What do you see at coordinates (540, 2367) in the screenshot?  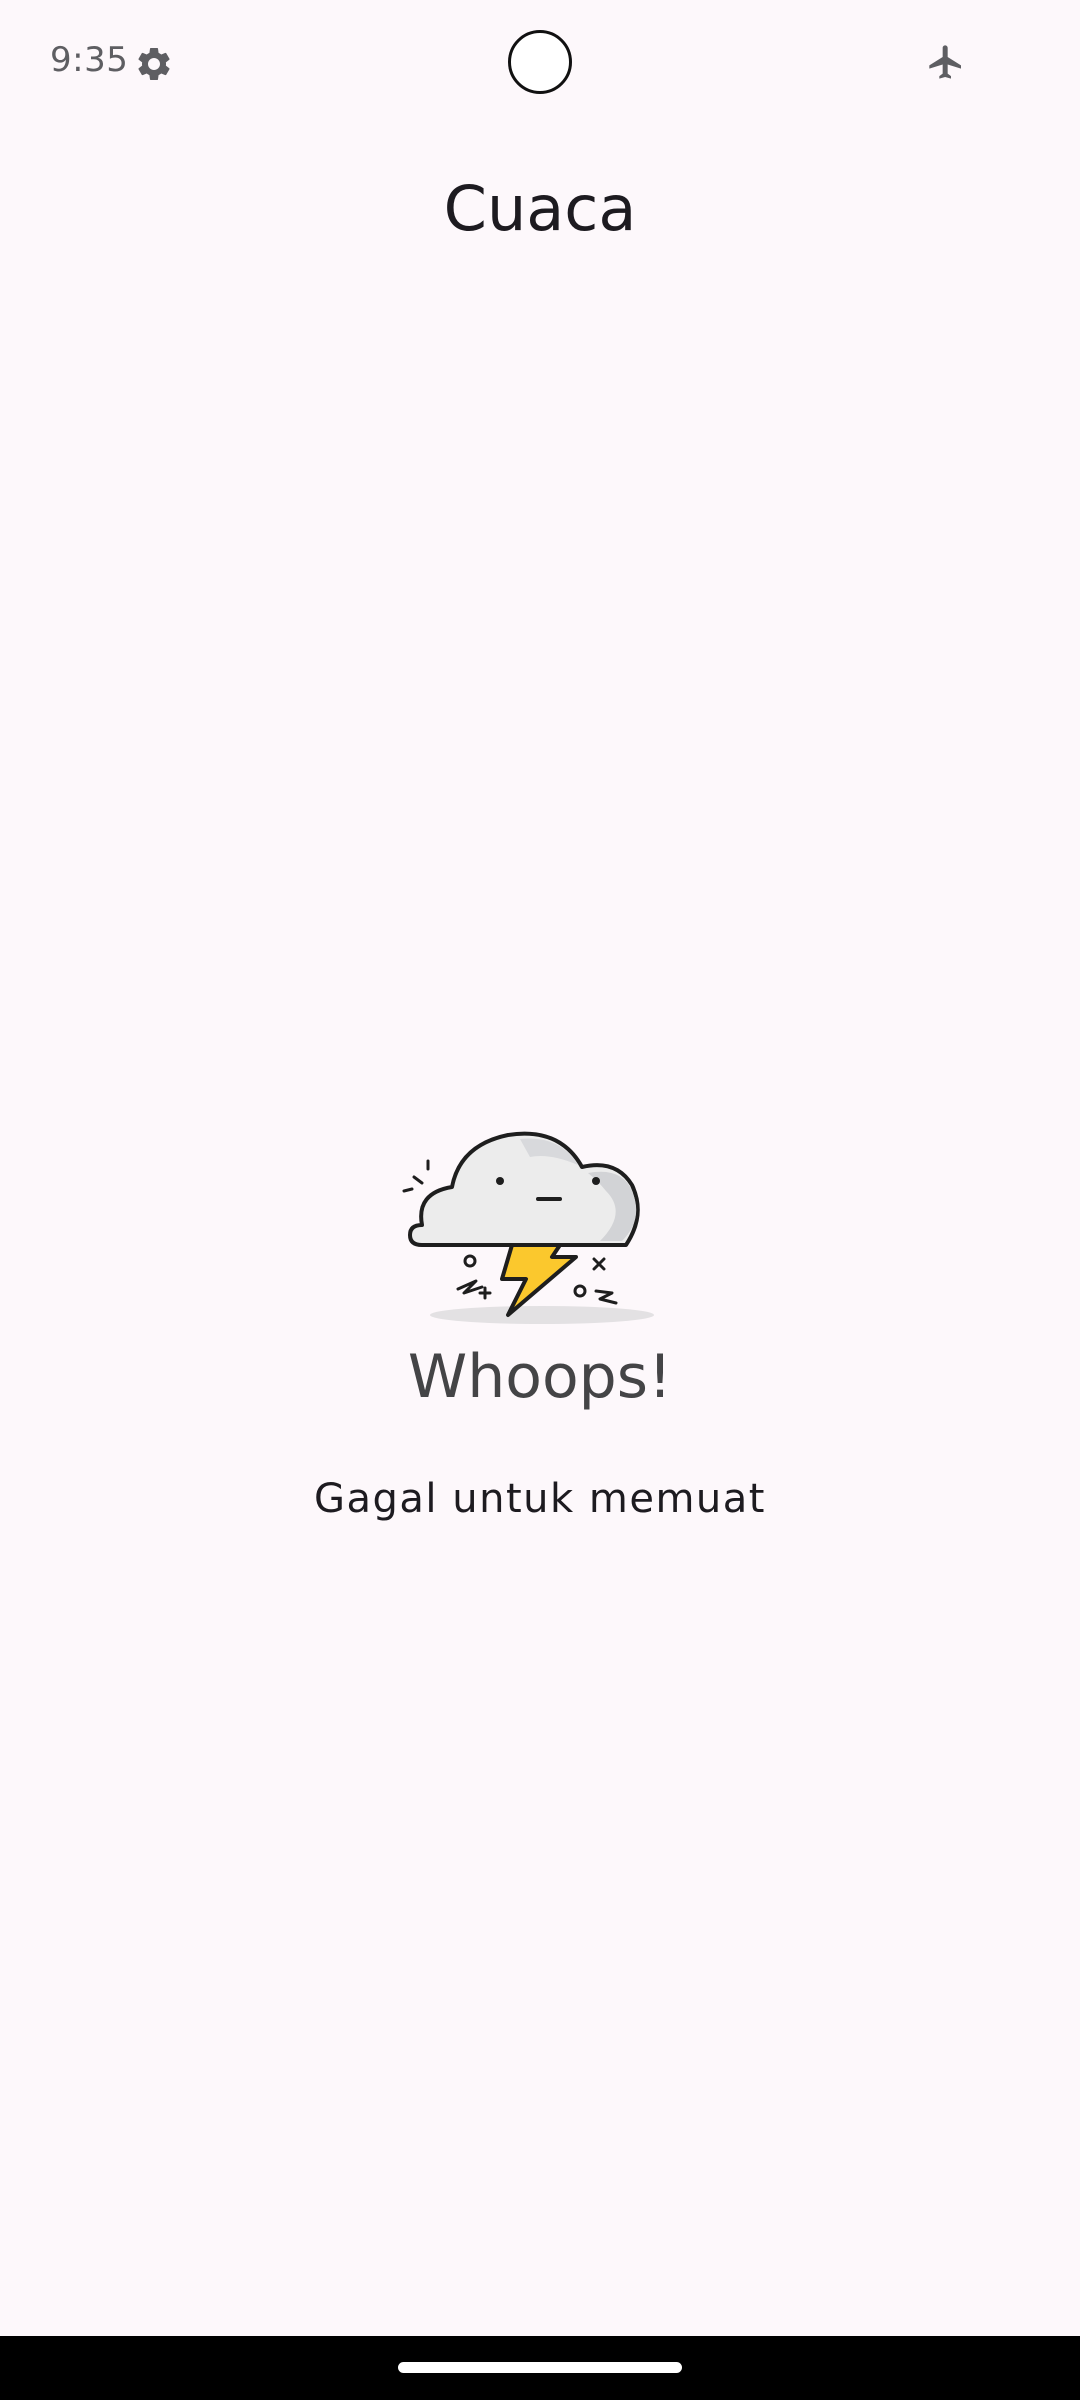 I see `home-gesture-handle` at bounding box center [540, 2367].